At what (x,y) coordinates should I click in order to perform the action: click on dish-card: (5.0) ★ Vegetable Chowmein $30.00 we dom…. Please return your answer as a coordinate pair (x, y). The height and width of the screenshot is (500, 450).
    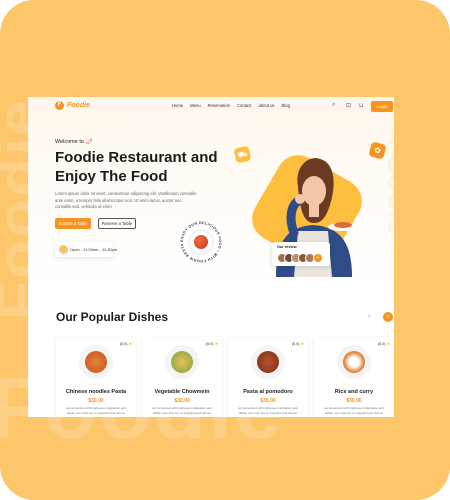
    Looking at the image, I should click on (182, 377).